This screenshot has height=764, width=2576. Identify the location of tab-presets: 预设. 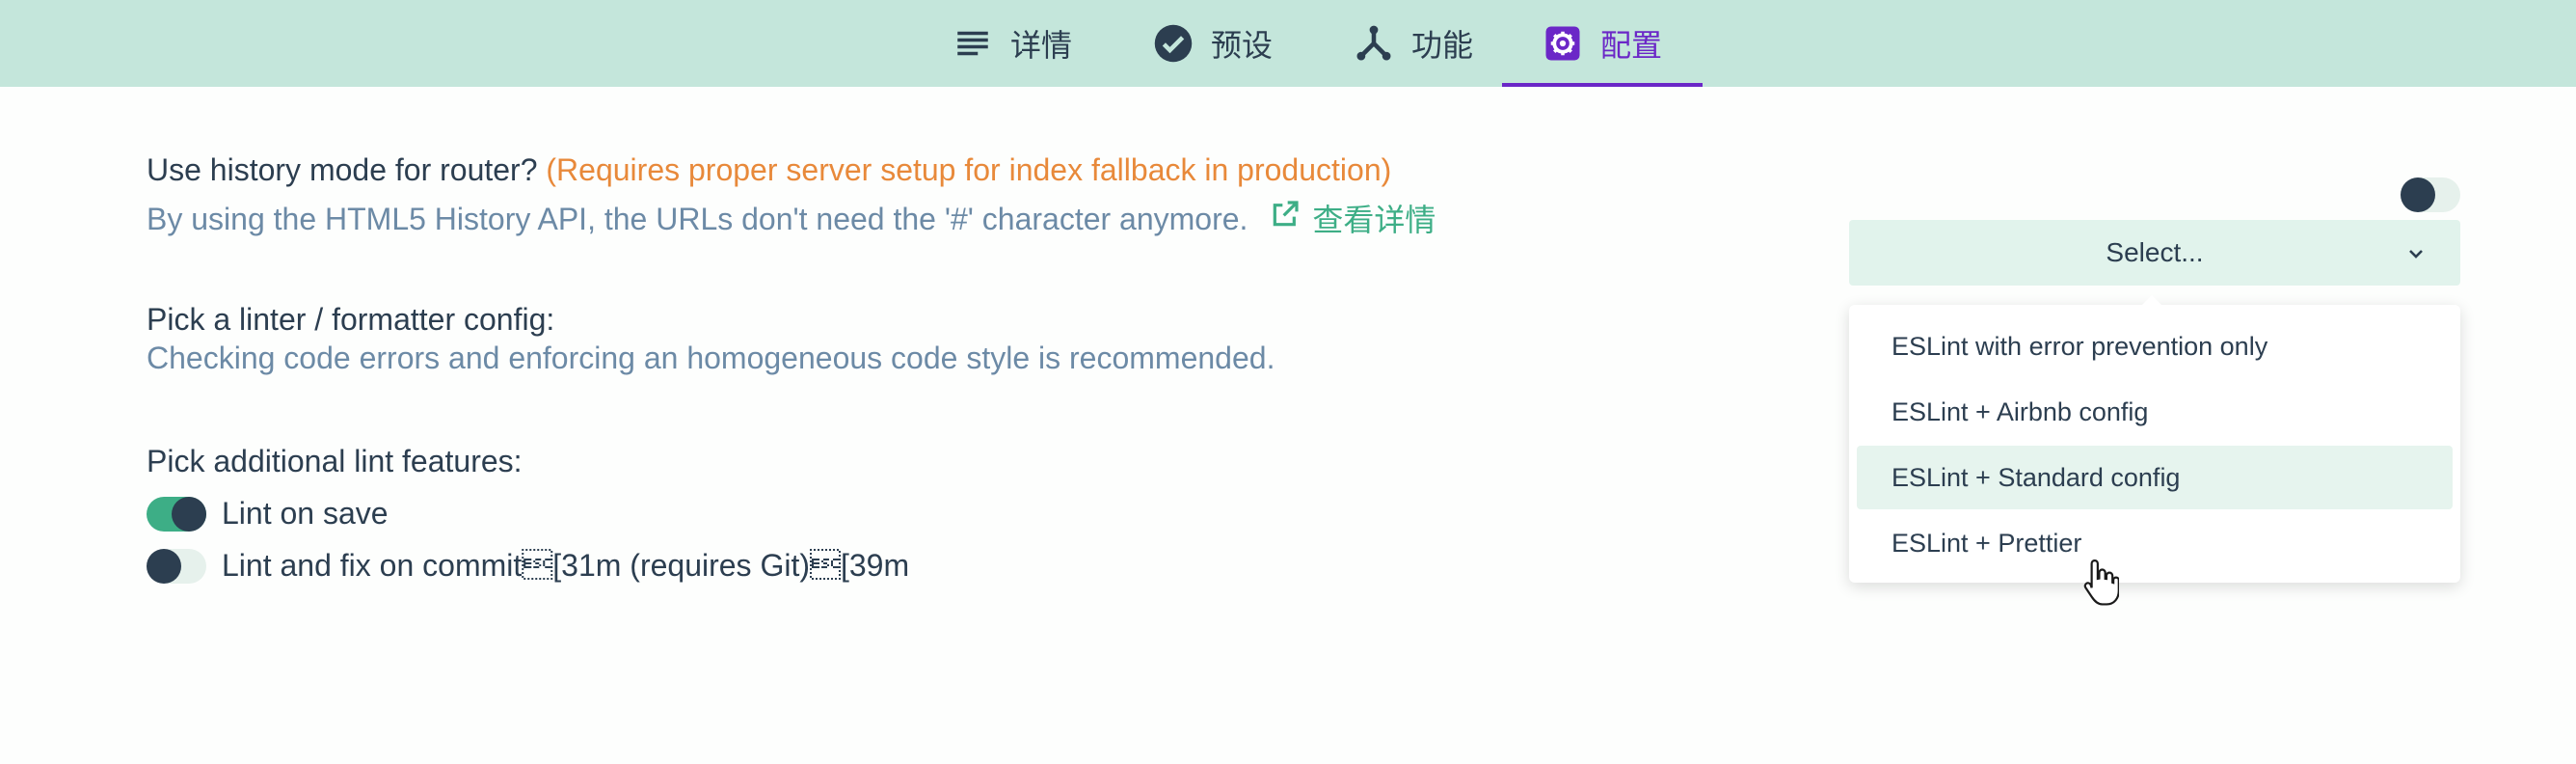
(1213, 44).